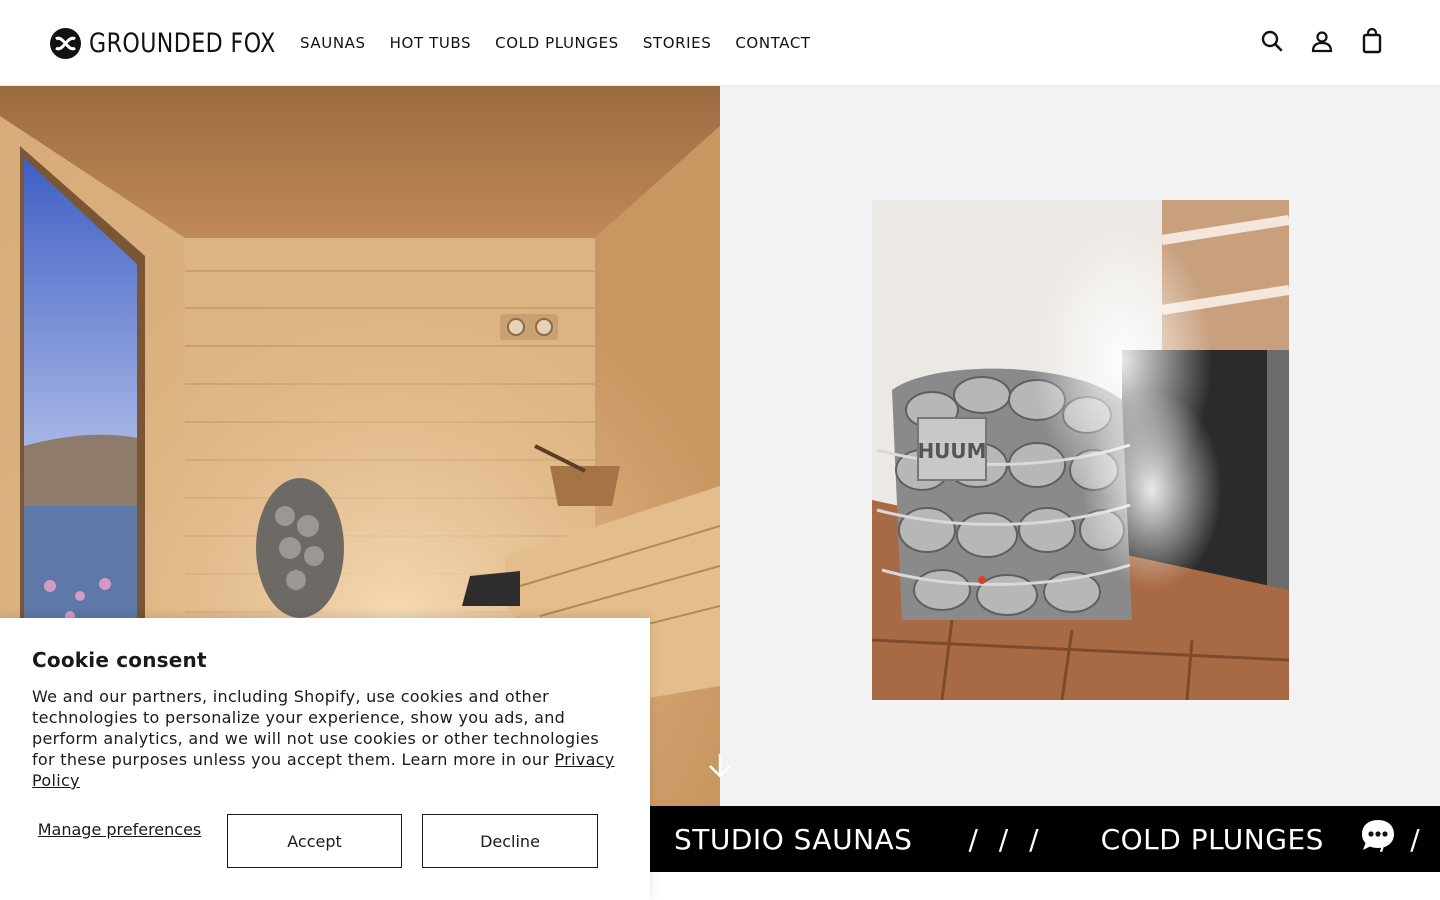  I want to click on account-icon, so click(1322, 41).